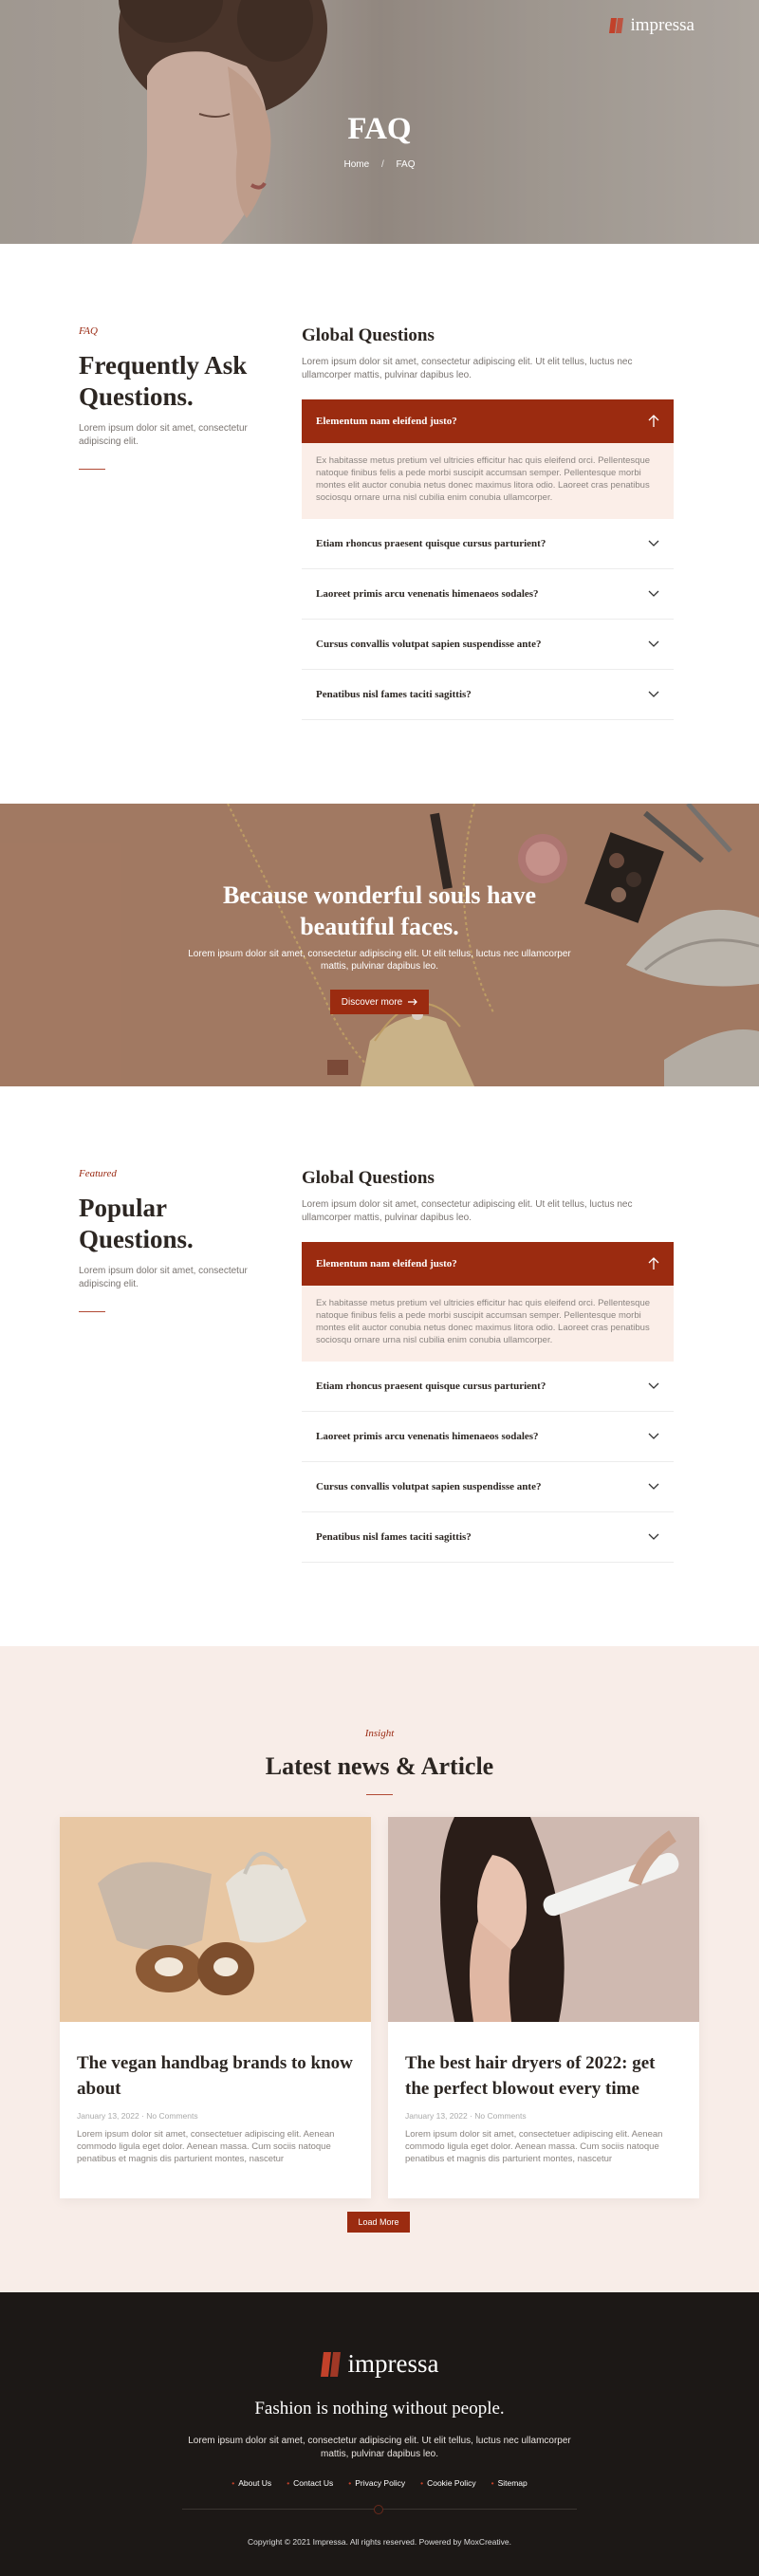  Describe the element at coordinates (356, 164) in the screenshot. I see `breadcrumb-home-link: Home` at that location.